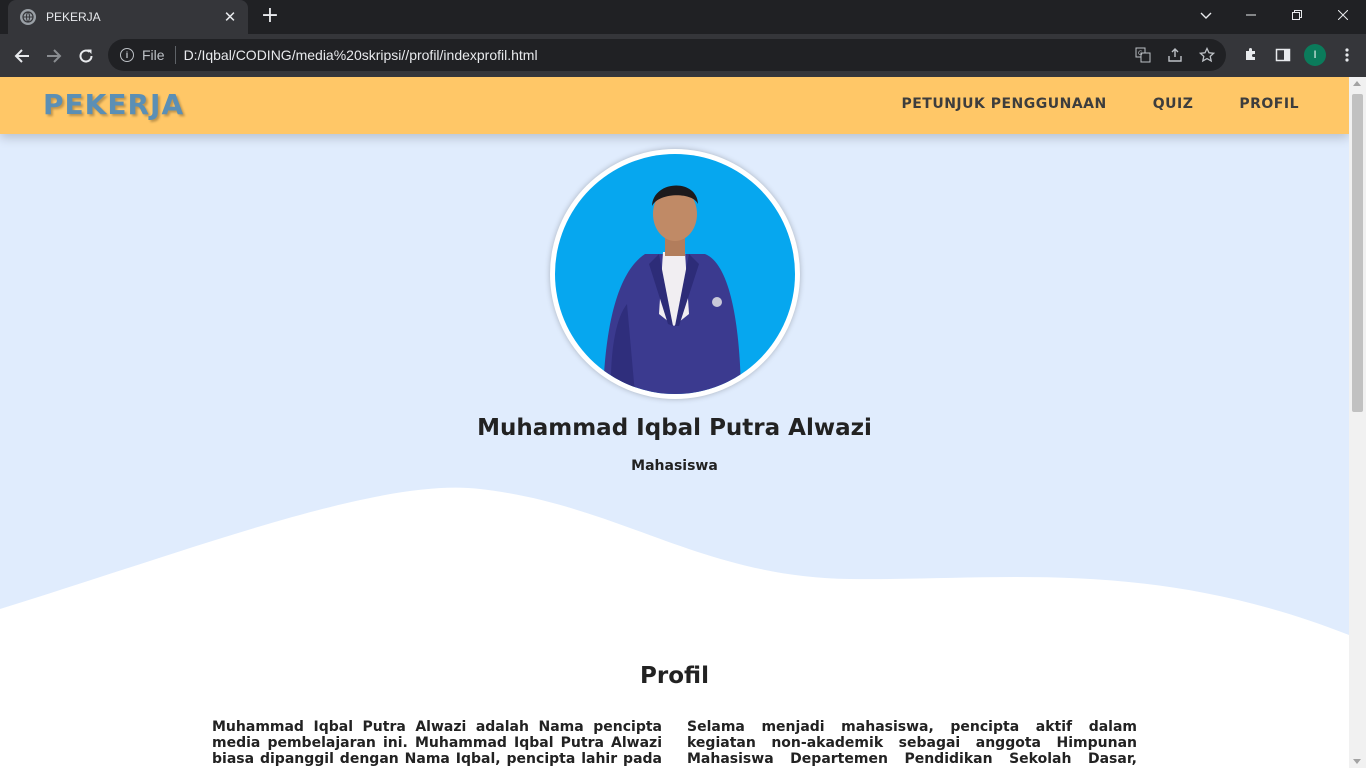 The image size is (1366, 768). Describe the element at coordinates (1283, 55) in the screenshot. I see `side-panel-icon` at that location.